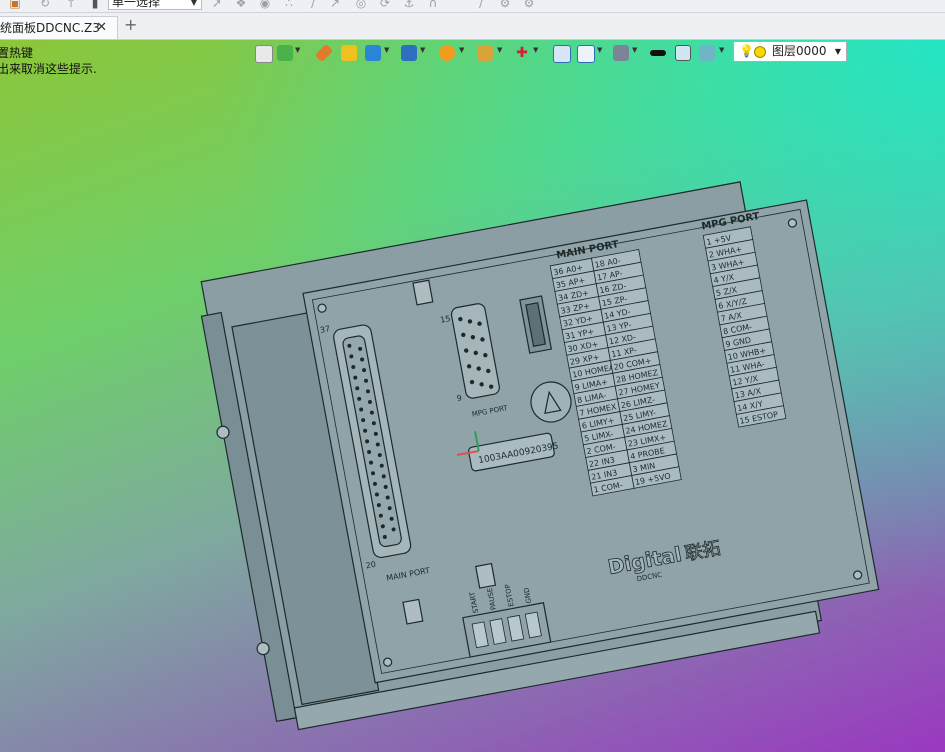  I want to click on new-tab-button: +, so click(130, 24).